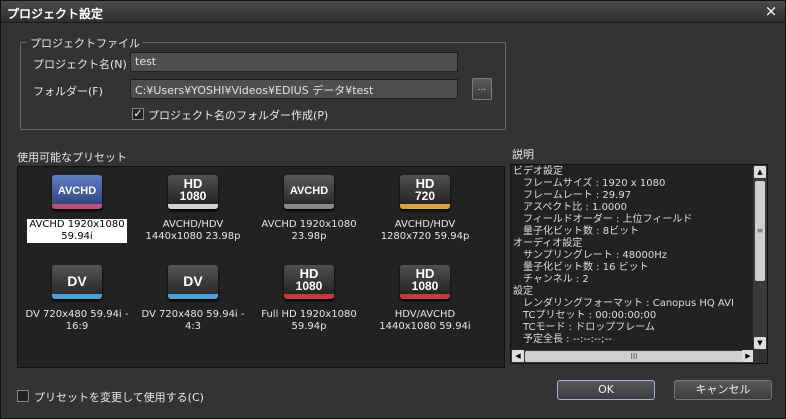  Describe the element at coordinates (523, 291) in the screenshot. I see `description-section-header: 設定` at that location.